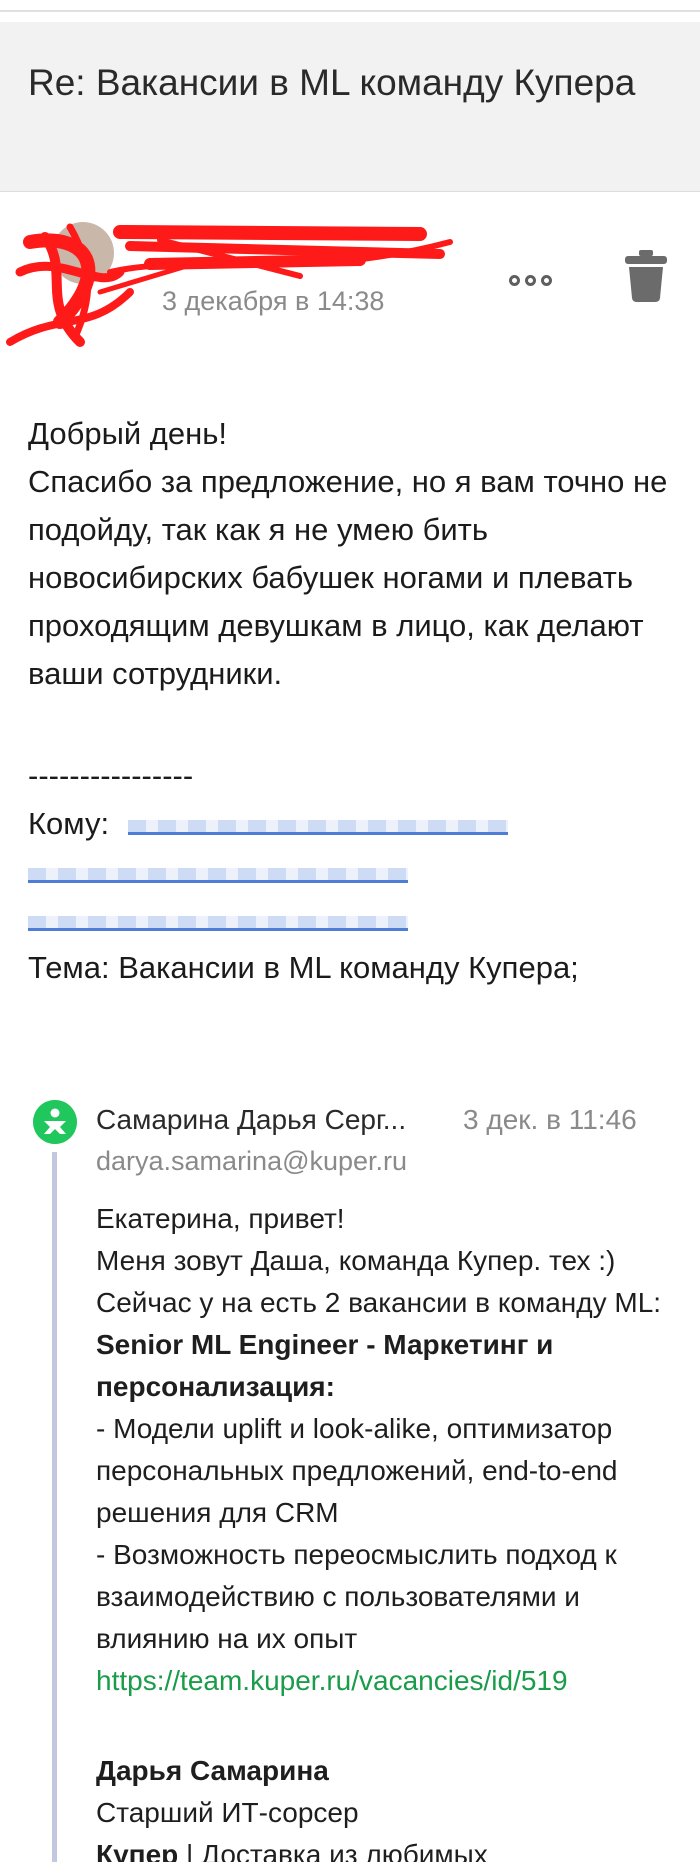 The image size is (700, 1862). Describe the element at coordinates (318, 827) in the screenshot. I see `redacted-recipient-link` at that location.